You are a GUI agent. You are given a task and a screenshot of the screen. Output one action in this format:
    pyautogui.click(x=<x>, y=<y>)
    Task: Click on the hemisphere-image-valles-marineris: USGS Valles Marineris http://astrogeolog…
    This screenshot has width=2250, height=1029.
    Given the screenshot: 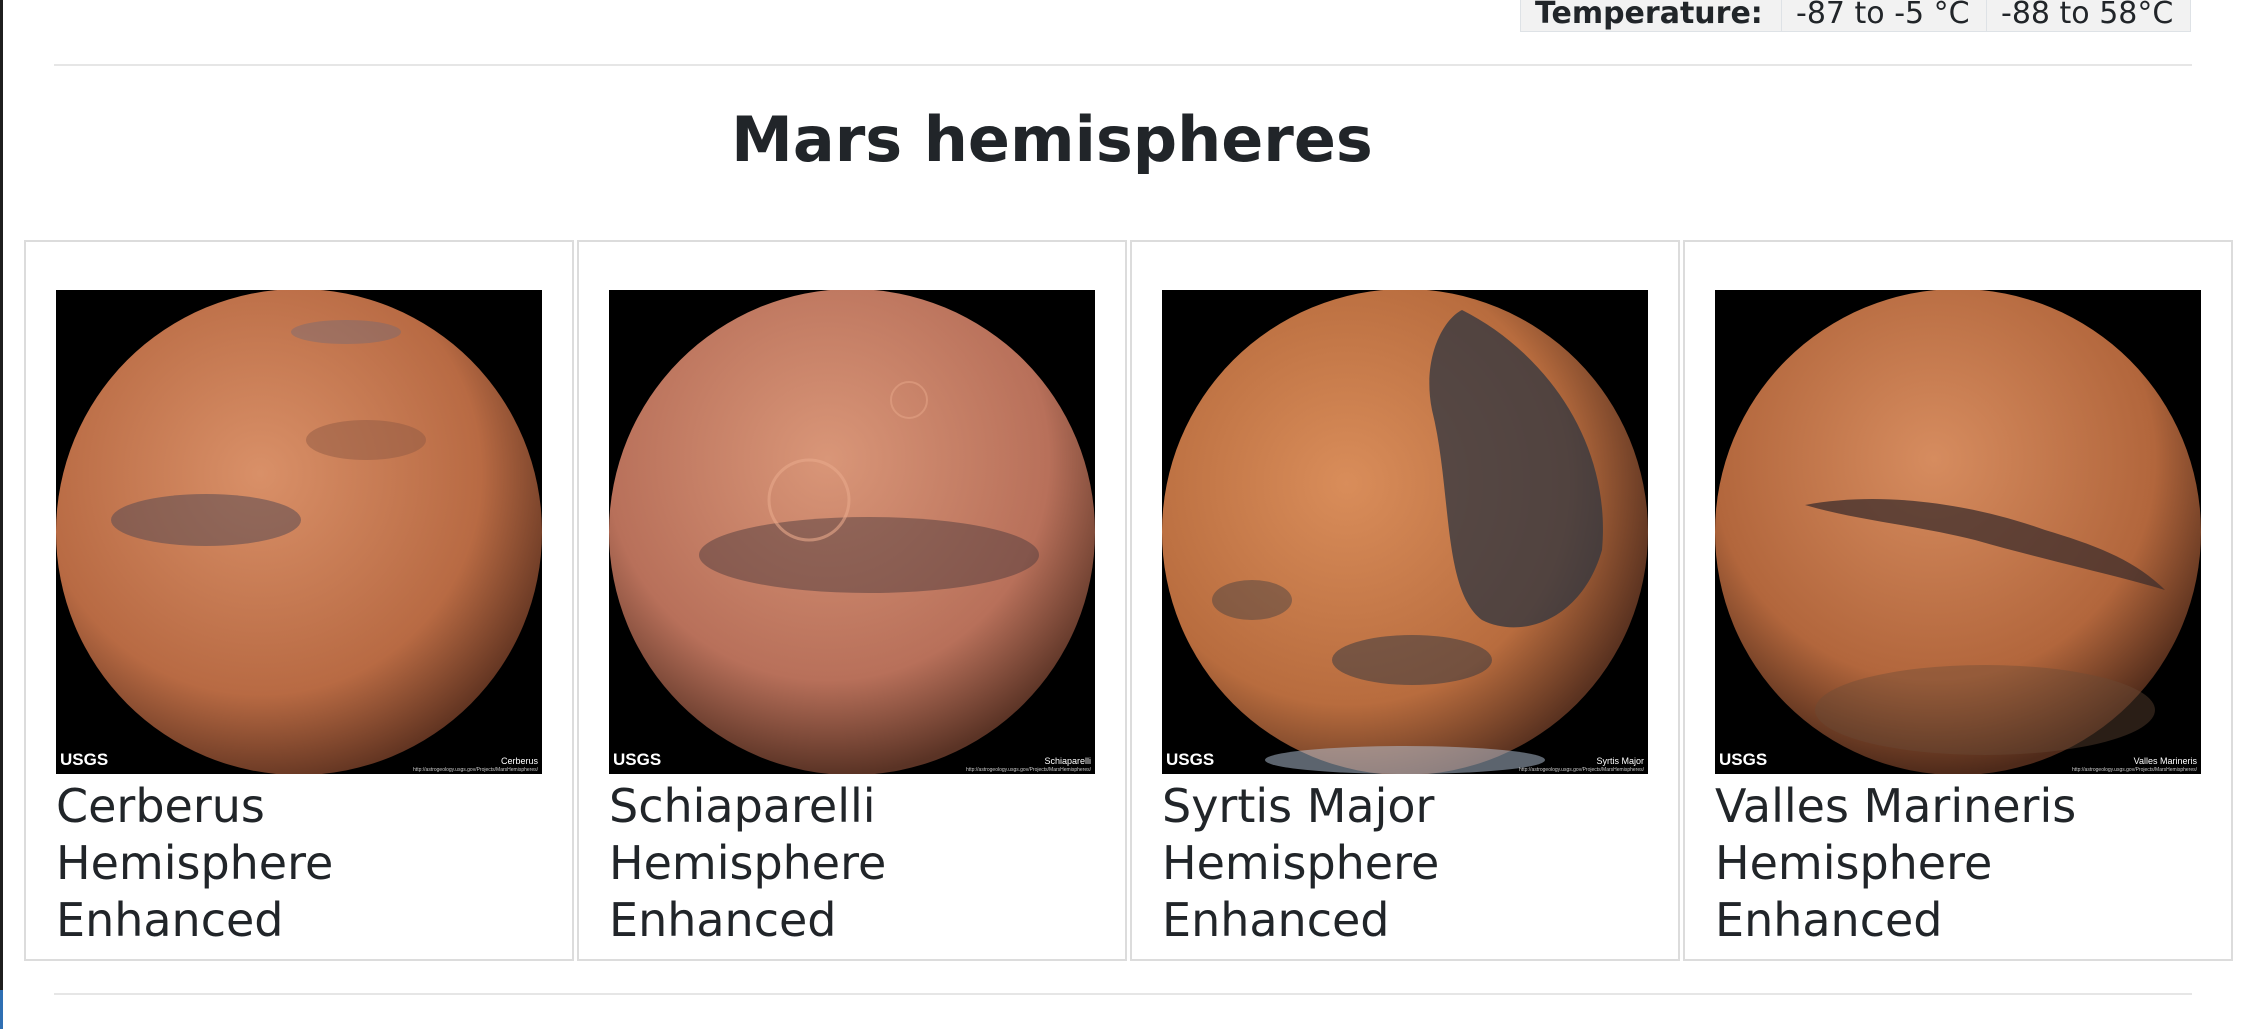 What is the action you would take?
    pyautogui.click(x=1958, y=532)
    